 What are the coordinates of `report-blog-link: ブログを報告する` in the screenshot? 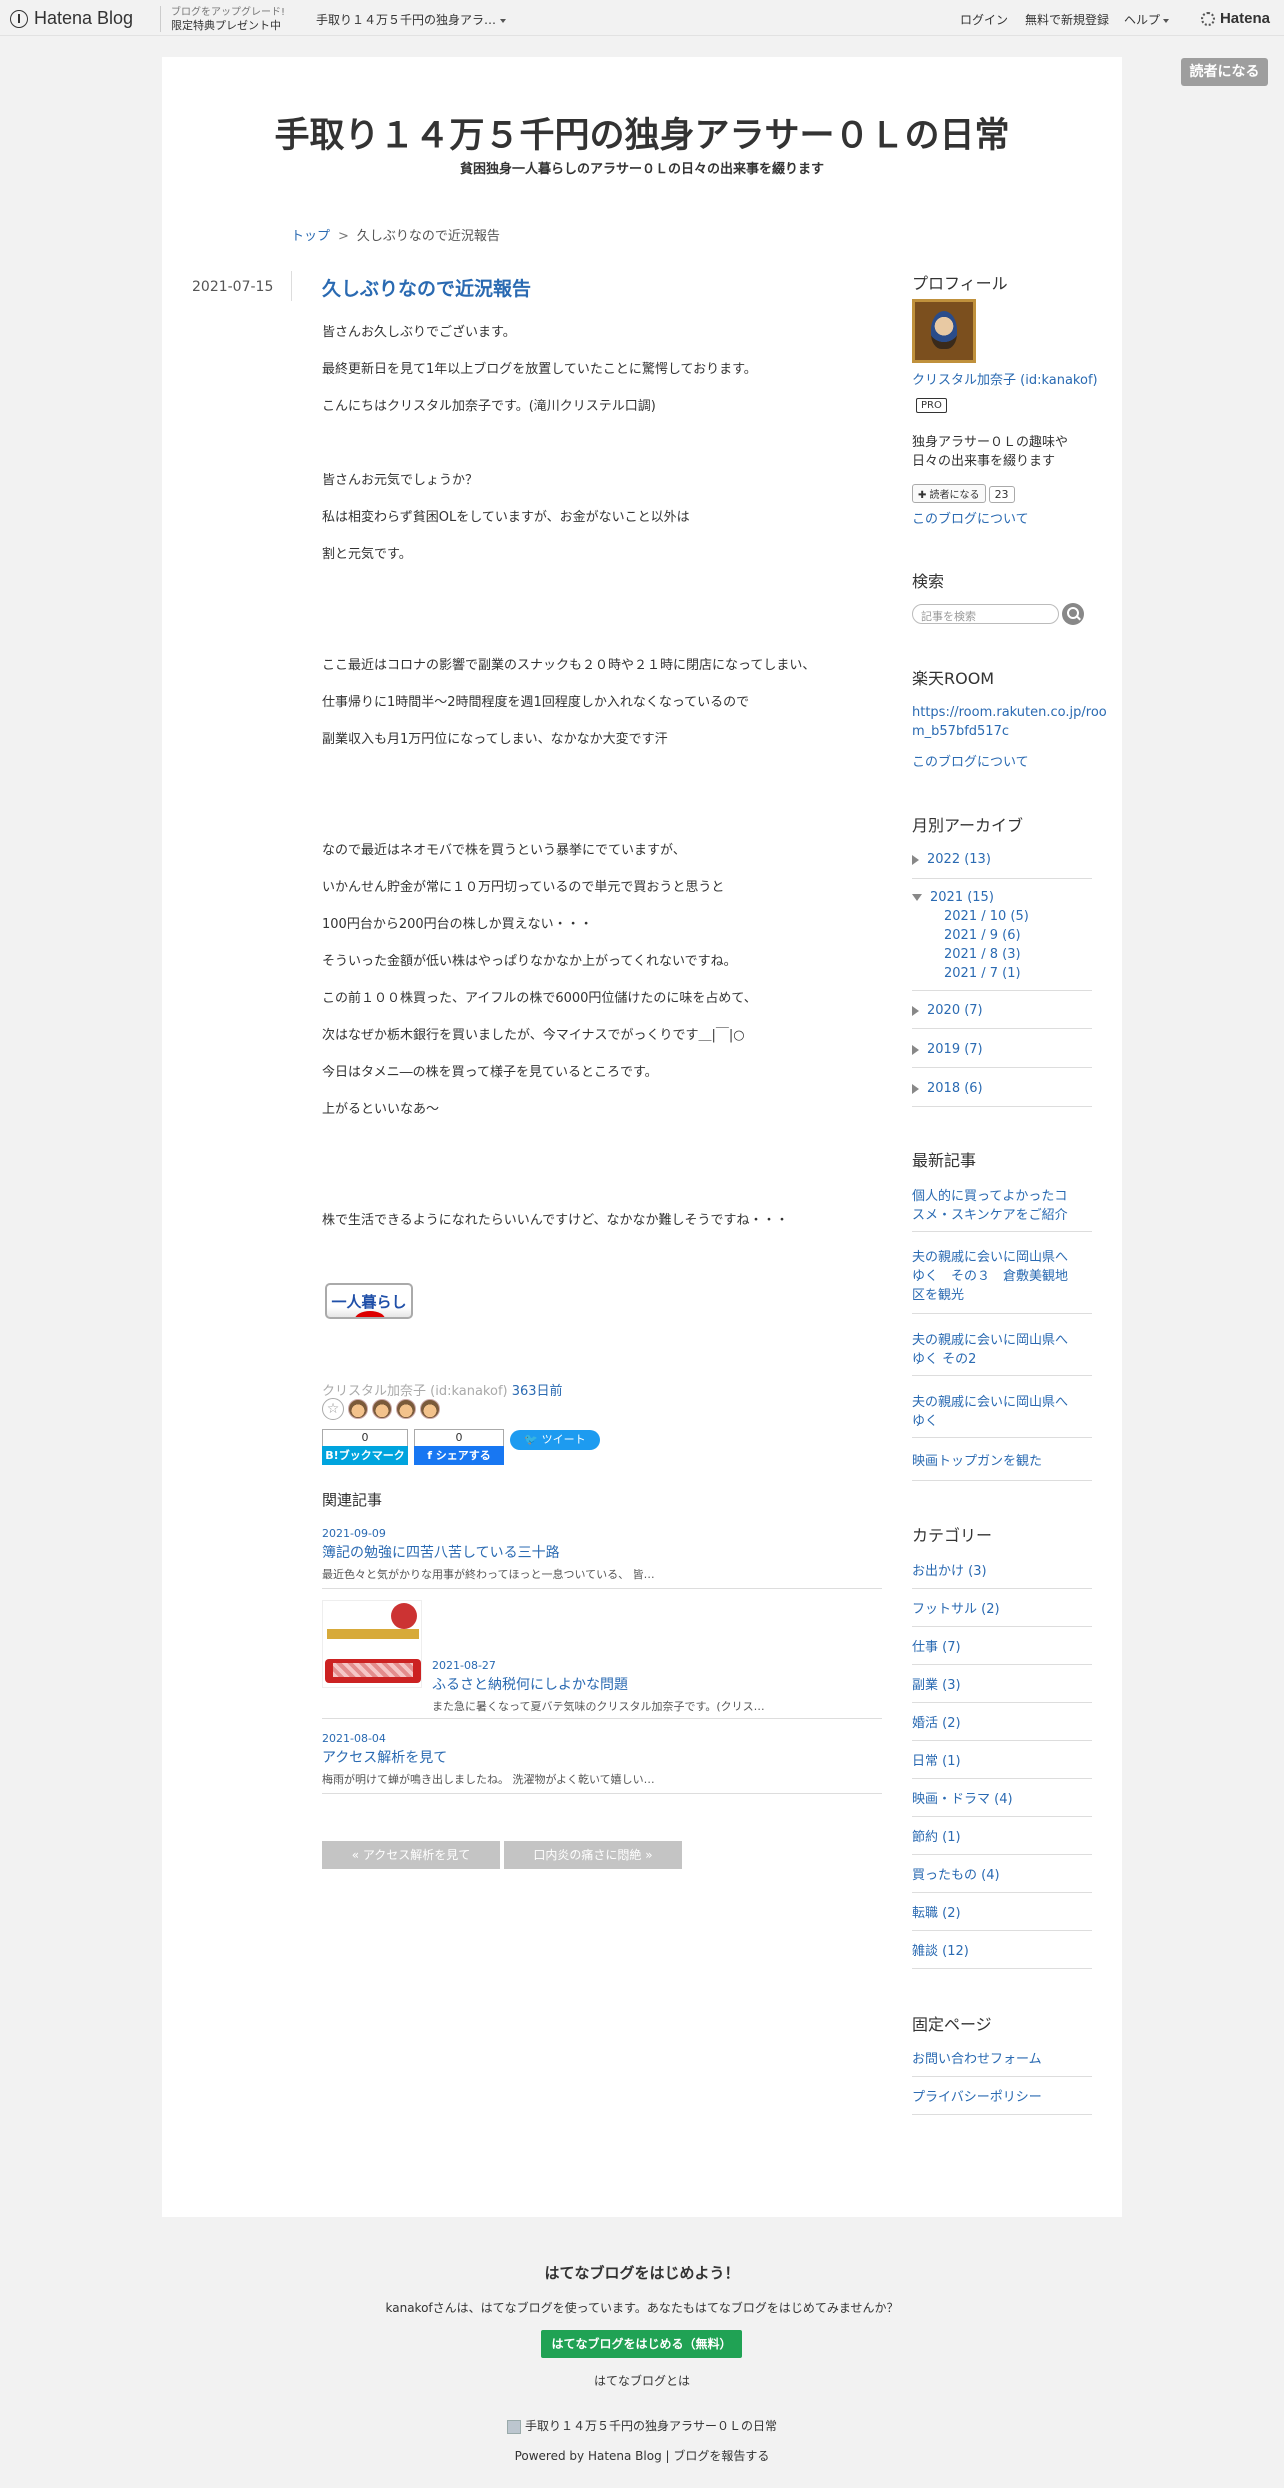 It's located at (721, 2456).